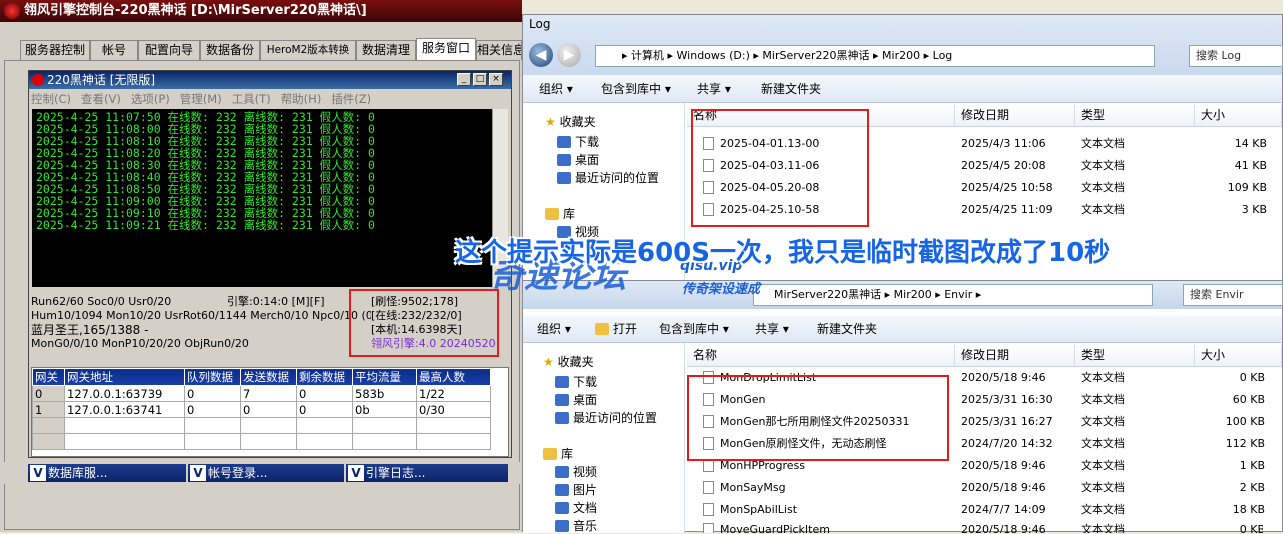 This screenshot has width=1283, height=534. Describe the element at coordinates (562, 382) in the screenshot. I see `folder-icon` at that location.